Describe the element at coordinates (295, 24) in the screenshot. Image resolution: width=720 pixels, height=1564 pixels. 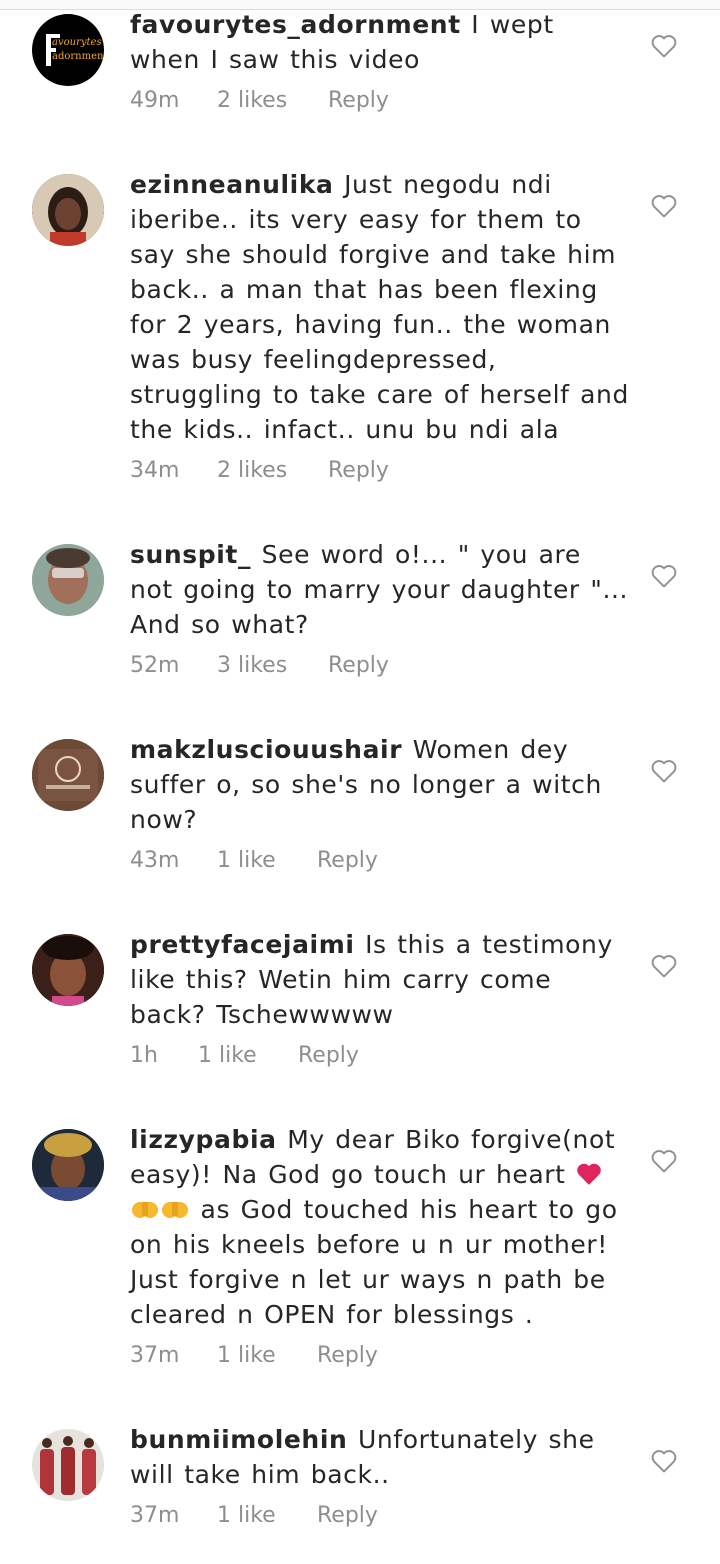
I see `username: favourytes_adornment` at that location.